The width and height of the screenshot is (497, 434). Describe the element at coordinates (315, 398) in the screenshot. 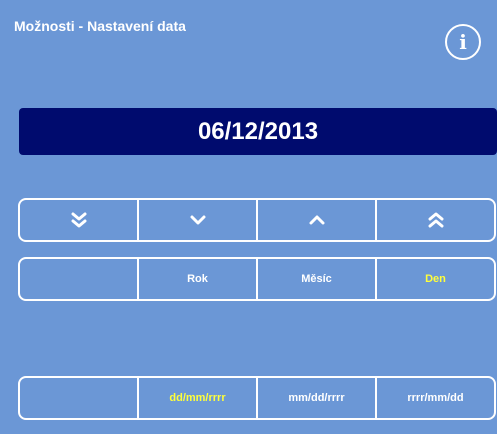

I see `format-mdy-button: mm/dd/rrrr` at that location.